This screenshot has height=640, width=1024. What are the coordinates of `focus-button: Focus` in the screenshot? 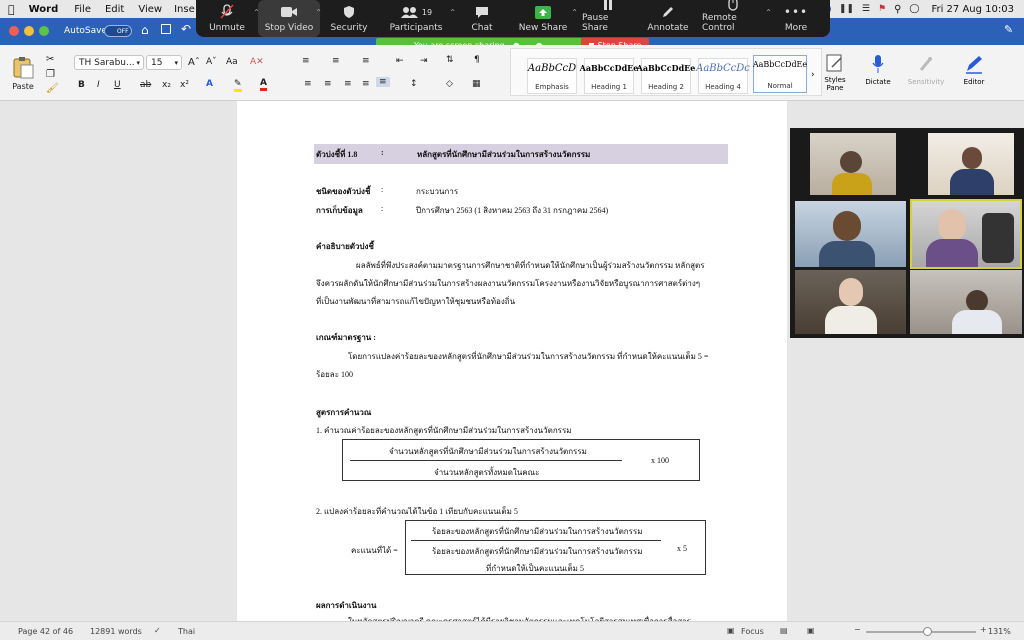 It's located at (752, 631).